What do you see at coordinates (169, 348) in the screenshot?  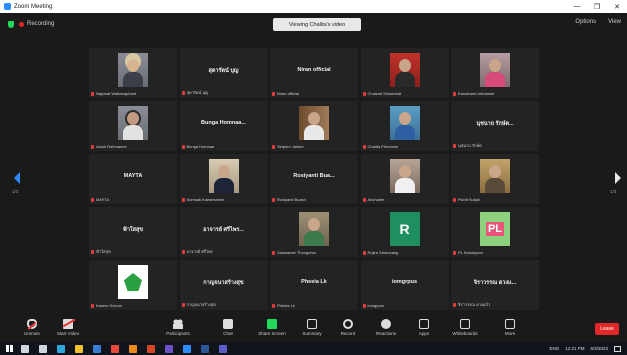 I see `photos-icon` at bounding box center [169, 348].